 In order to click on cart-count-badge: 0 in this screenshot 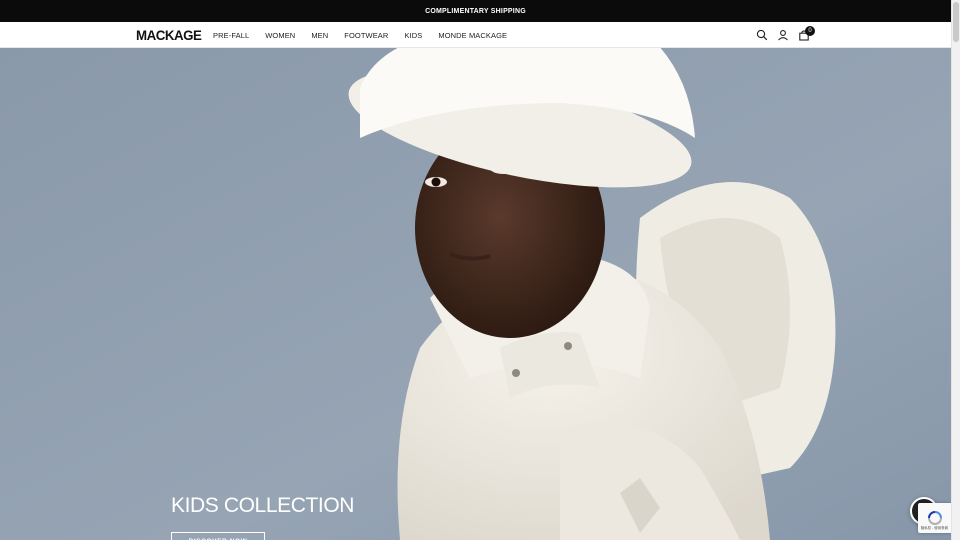, I will do `click(810, 31)`.